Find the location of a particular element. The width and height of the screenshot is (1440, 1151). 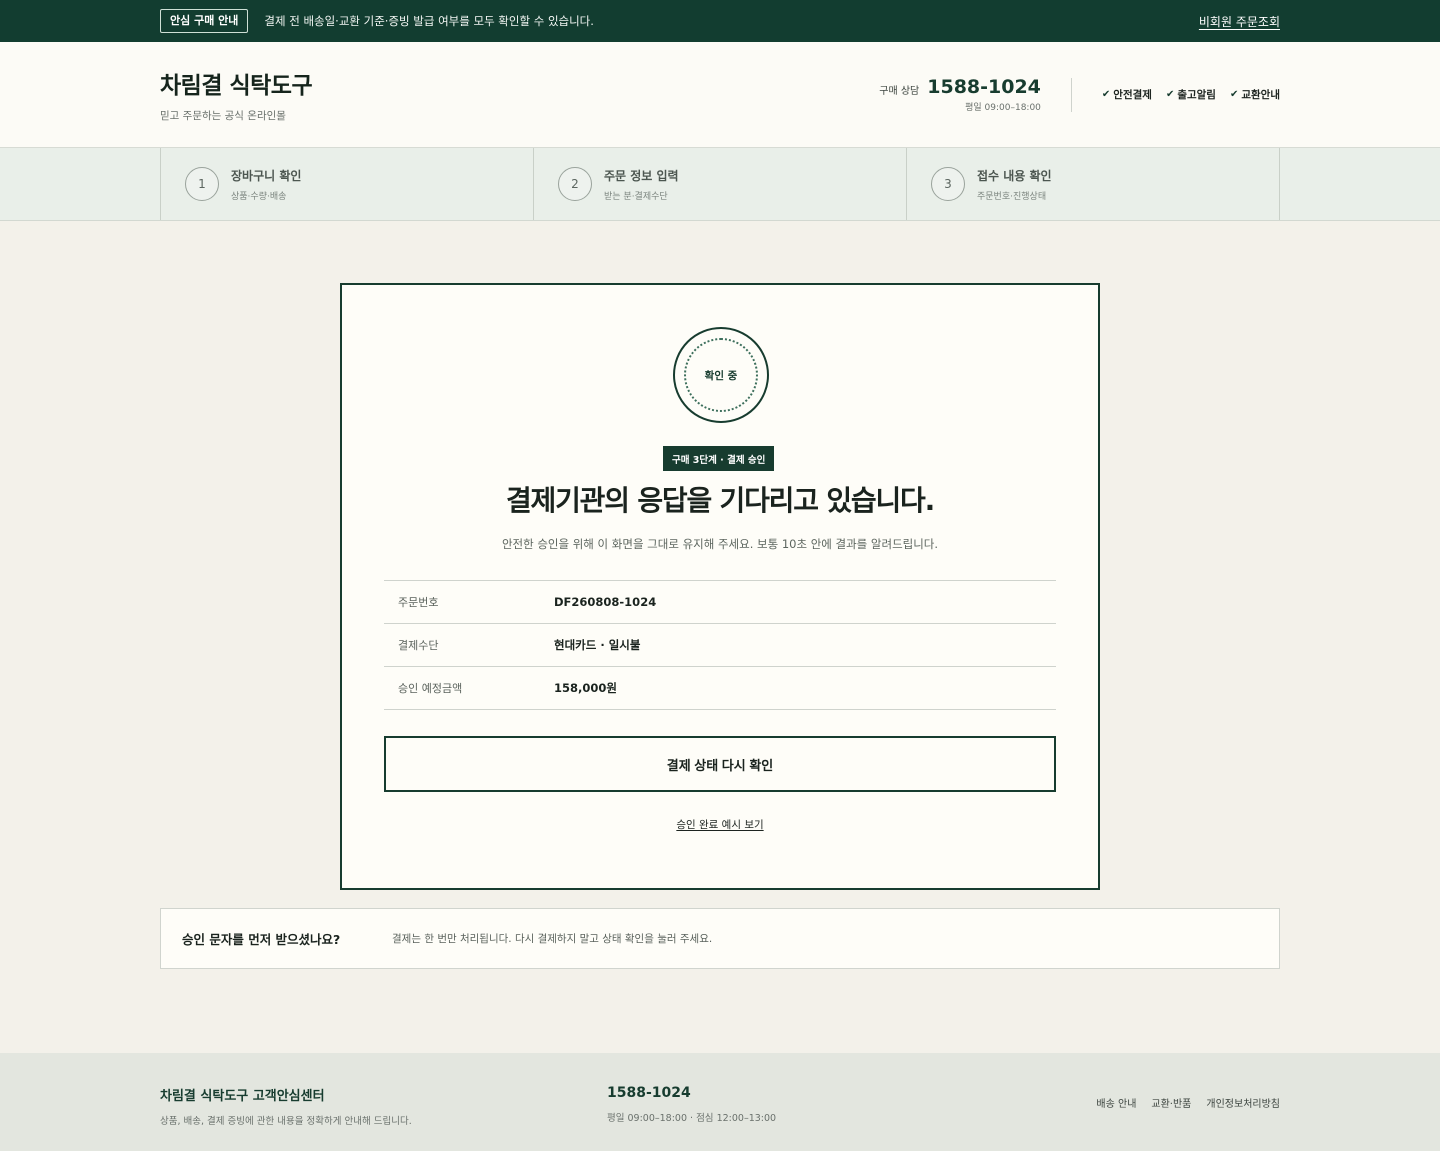

guest-order-lookup-link: 비회원 주문조회 is located at coordinates (1239, 21).